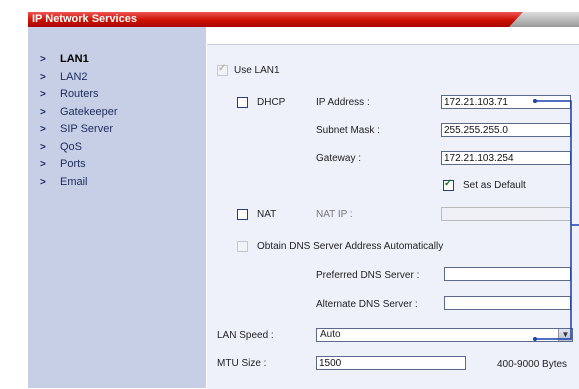  Describe the element at coordinates (267, 214) in the screenshot. I see `nat-label: NAT` at that location.